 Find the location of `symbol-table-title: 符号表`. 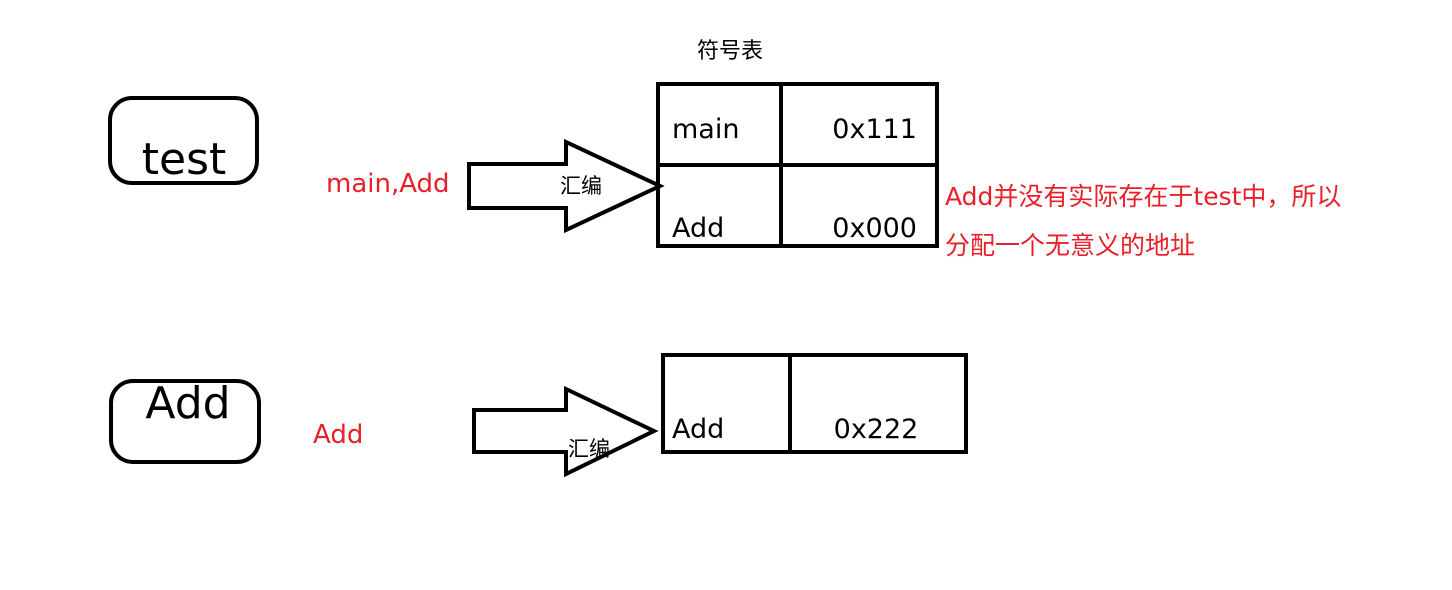

symbol-table-title: 符号表 is located at coordinates (730, 51).